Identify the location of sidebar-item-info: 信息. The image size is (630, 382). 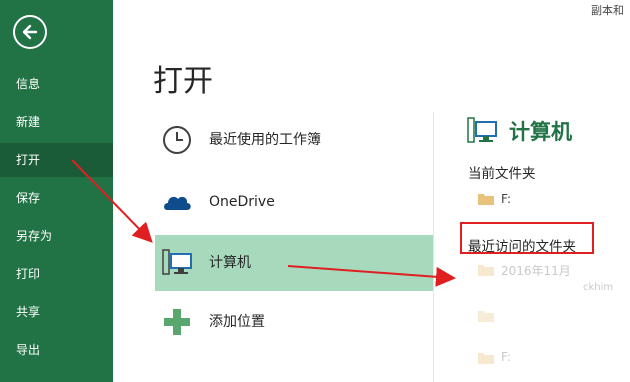
(56, 84).